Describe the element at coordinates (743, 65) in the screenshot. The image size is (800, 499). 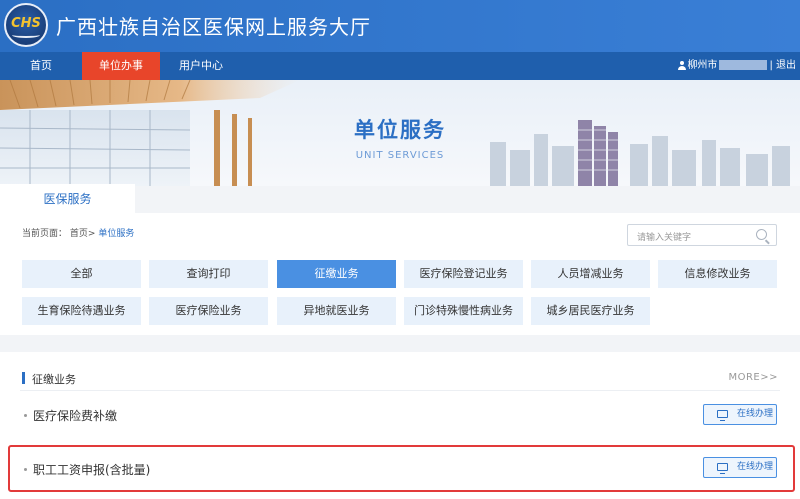
I see `masked-username` at that location.